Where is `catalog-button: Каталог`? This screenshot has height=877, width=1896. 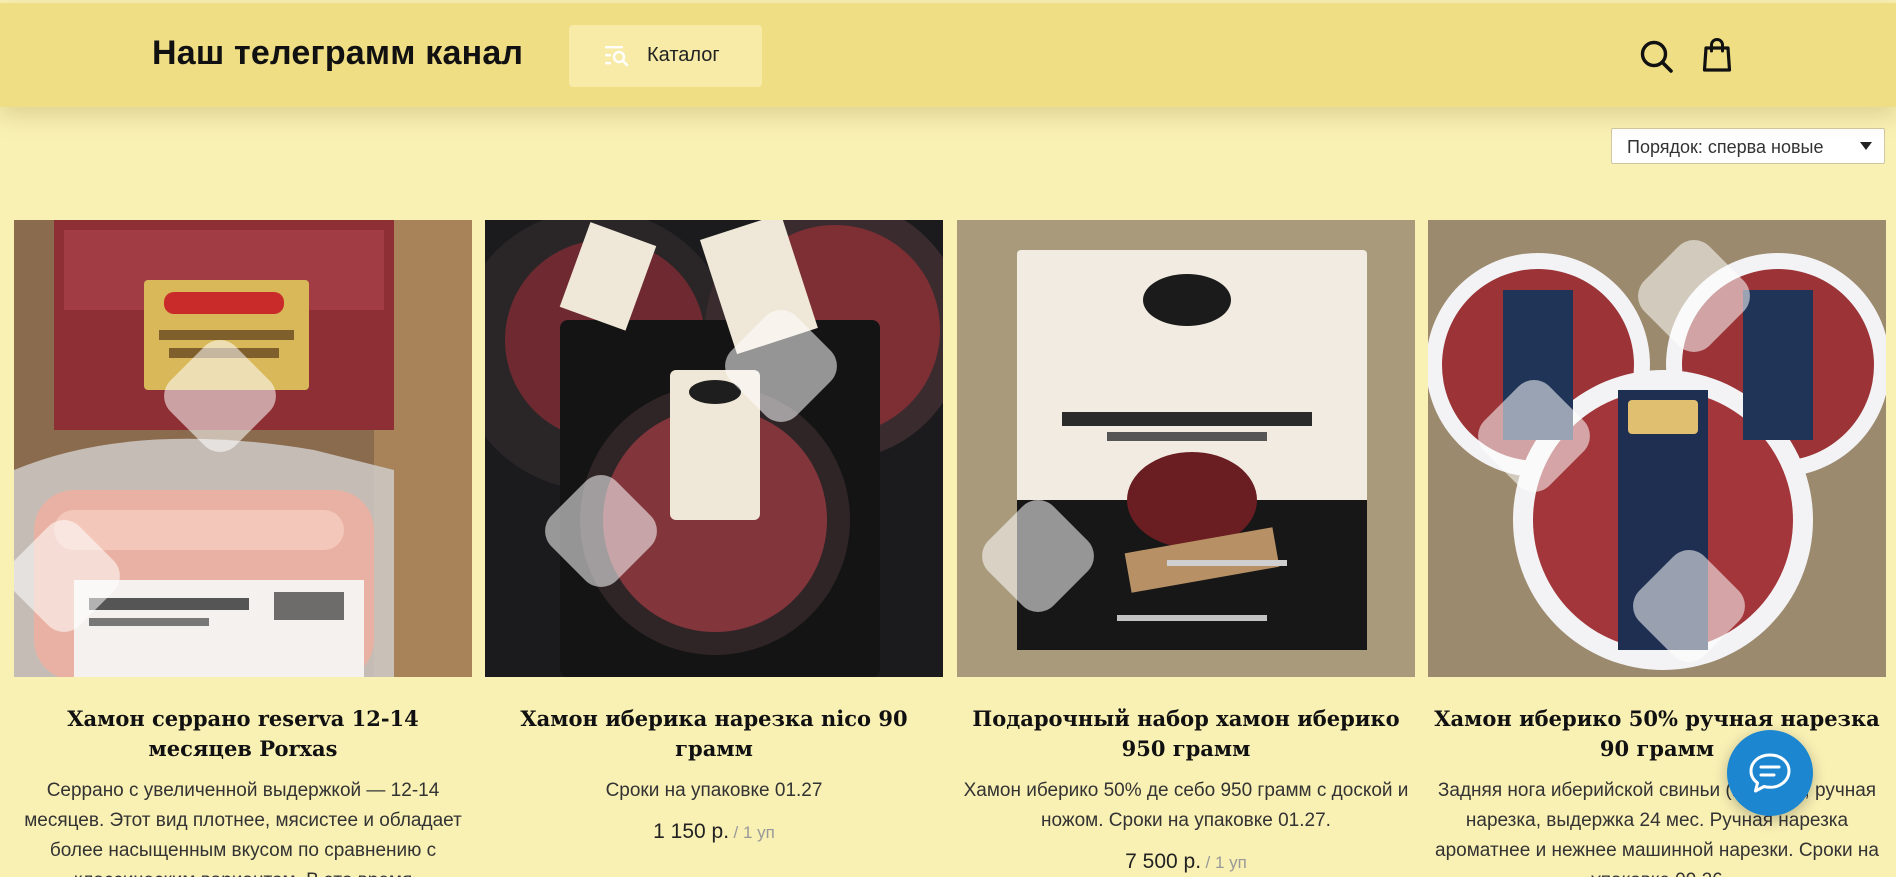 catalog-button: Каталог is located at coordinates (665, 56).